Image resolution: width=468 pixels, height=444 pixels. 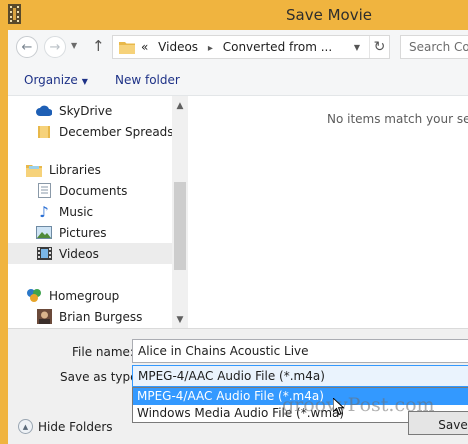 I want to click on up-arrow-icon: ↑, so click(x=98, y=46).